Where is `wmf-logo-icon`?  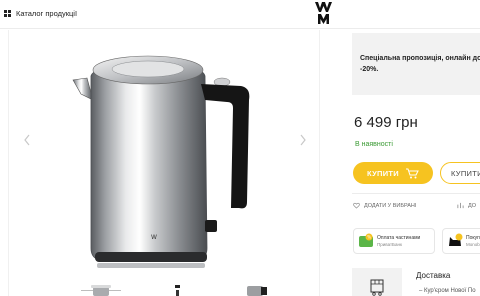 wmf-logo-icon is located at coordinates (325, 13).